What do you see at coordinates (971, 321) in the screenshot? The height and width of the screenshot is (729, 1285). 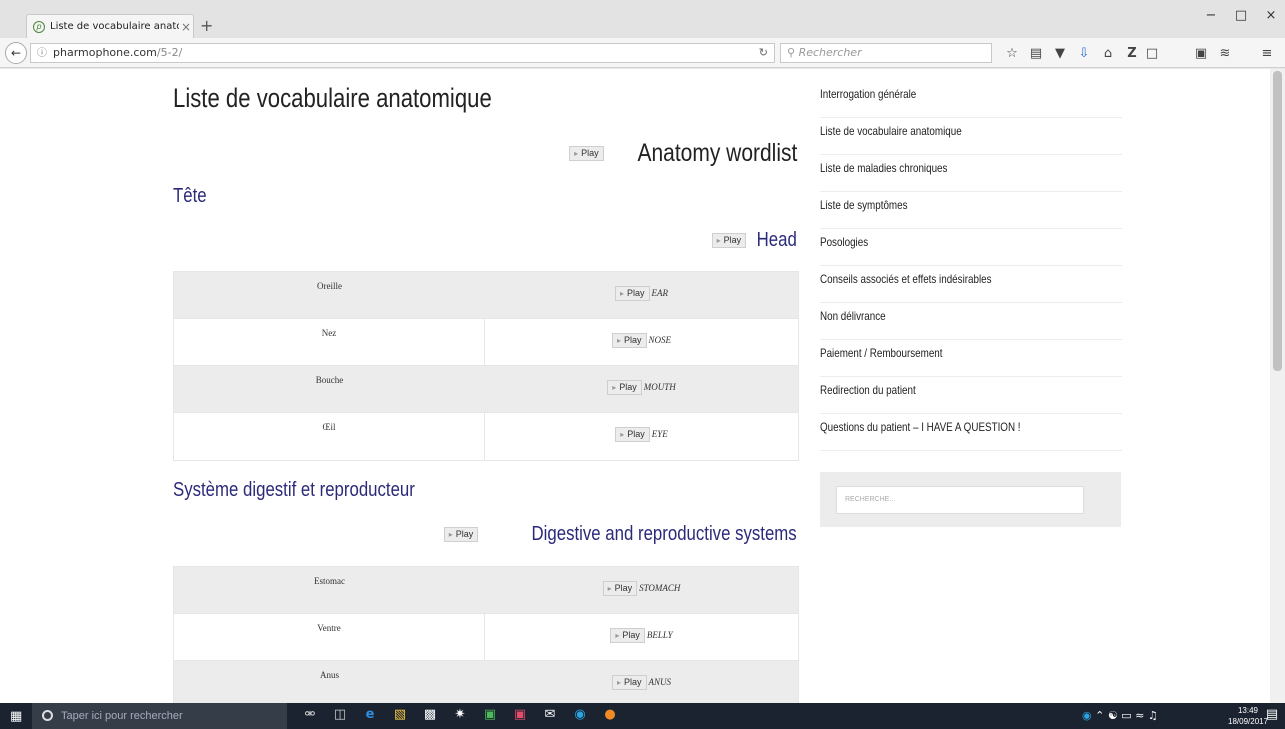 I see `sidebar-item-non-delivrance: Non délivrance` at bounding box center [971, 321].